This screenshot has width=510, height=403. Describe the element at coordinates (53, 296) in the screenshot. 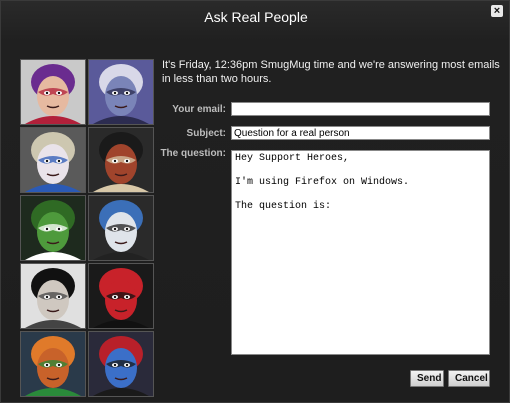

I see `black-hat-mask-portrait` at that location.